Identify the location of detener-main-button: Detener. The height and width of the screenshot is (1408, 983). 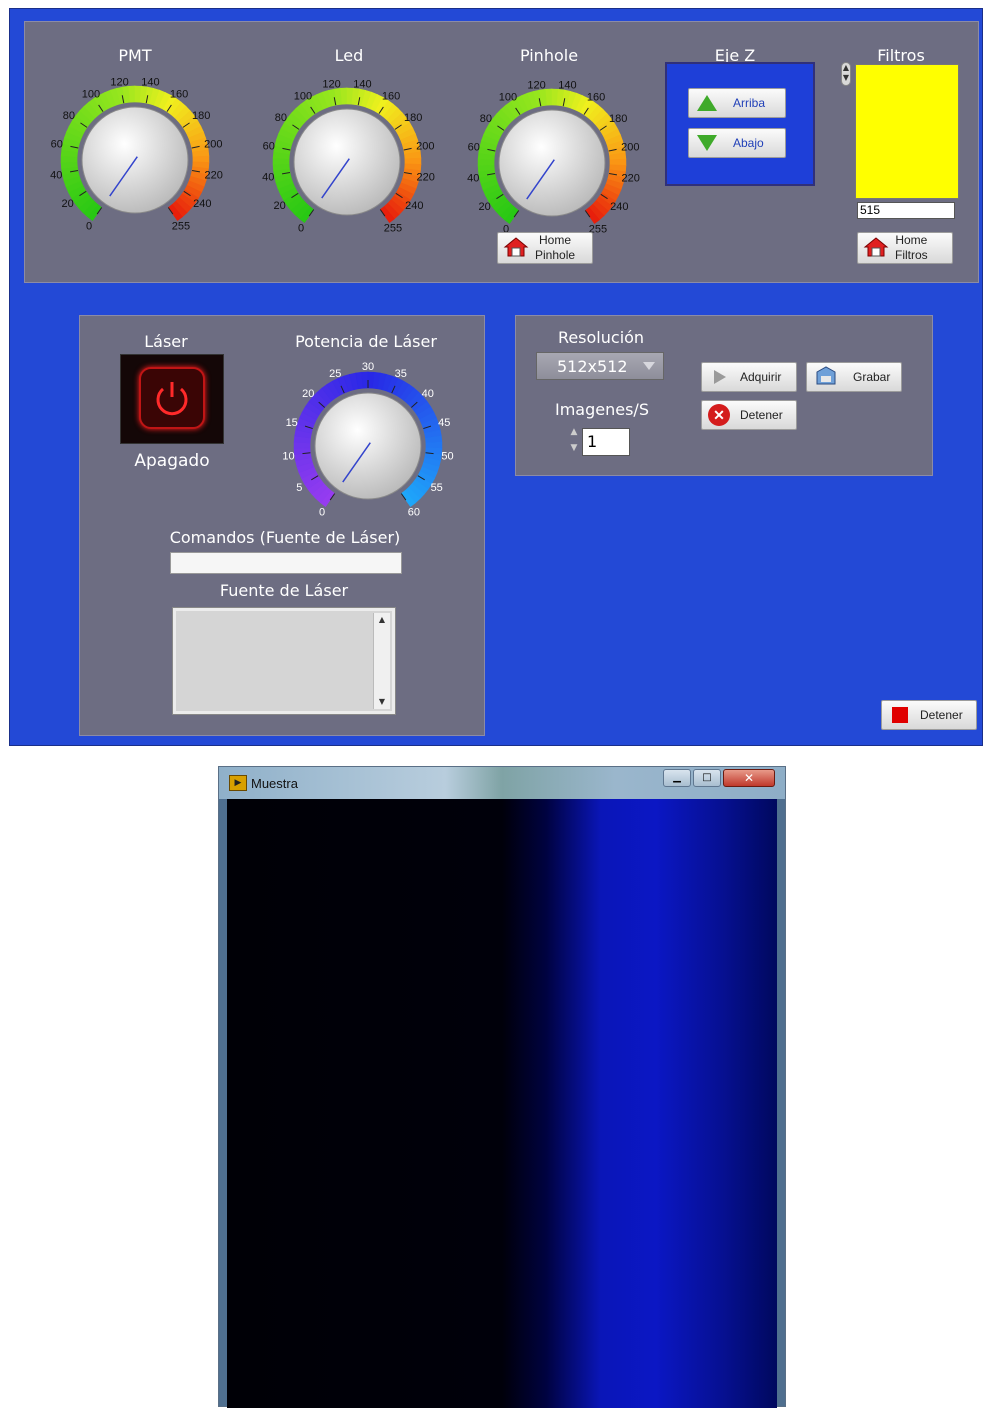
(929, 715).